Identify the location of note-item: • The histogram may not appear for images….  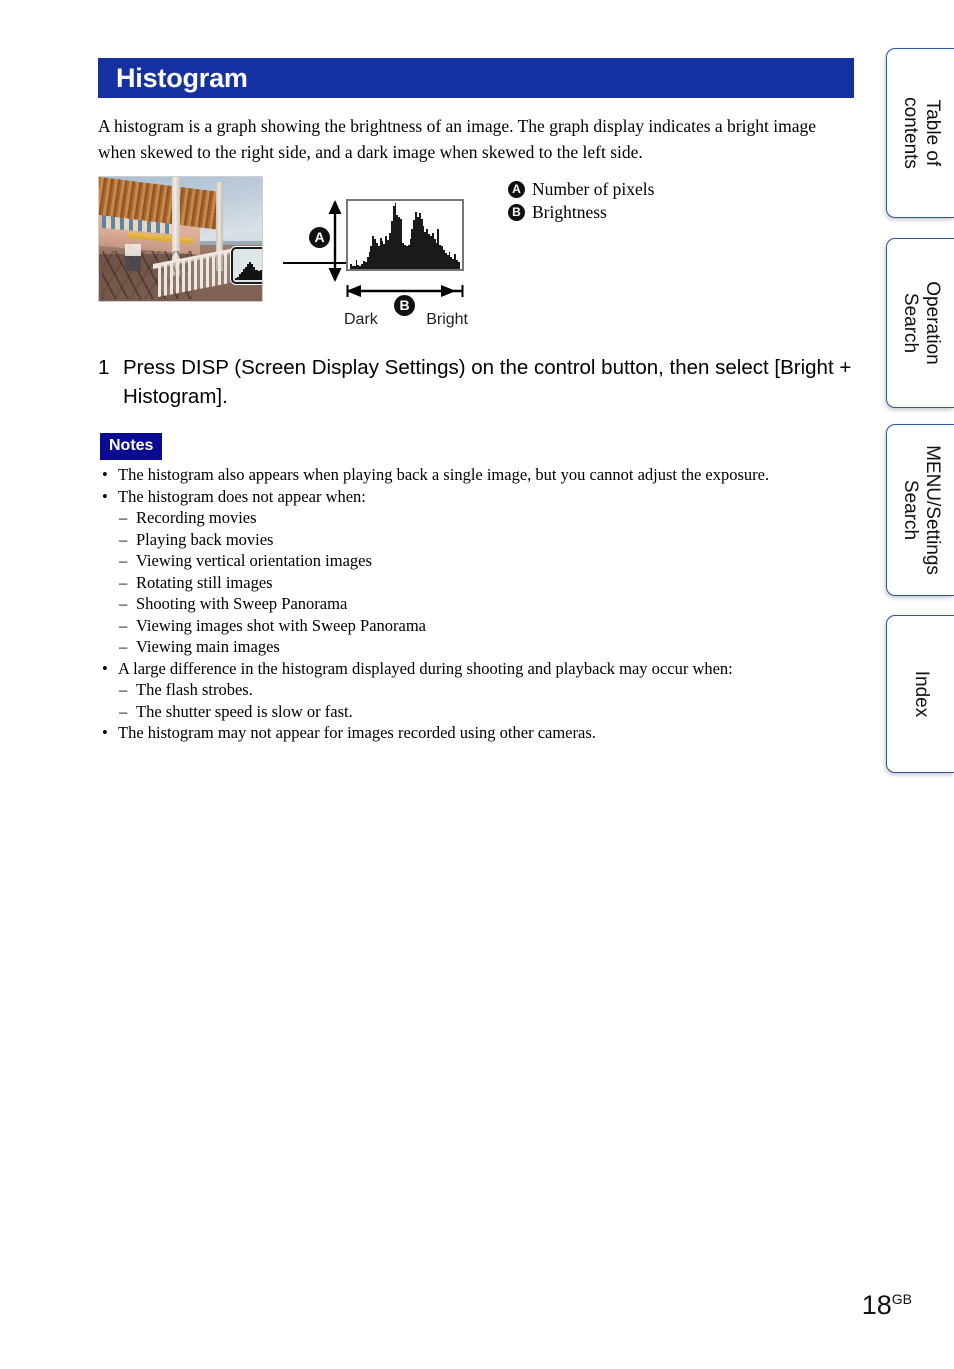
(478, 733).